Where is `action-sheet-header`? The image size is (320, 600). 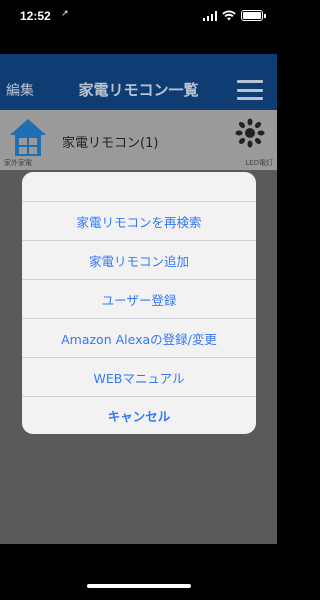 action-sheet-header is located at coordinates (139, 187).